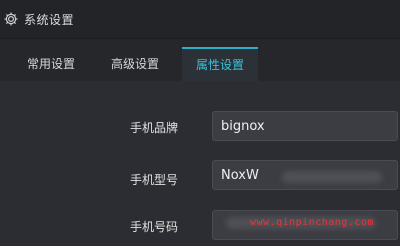 This screenshot has width=400, height=246. Describe the element at coordinates (135, 64) in the screenshot. I see `tab-advanced-settings: 高级设置` at that location.